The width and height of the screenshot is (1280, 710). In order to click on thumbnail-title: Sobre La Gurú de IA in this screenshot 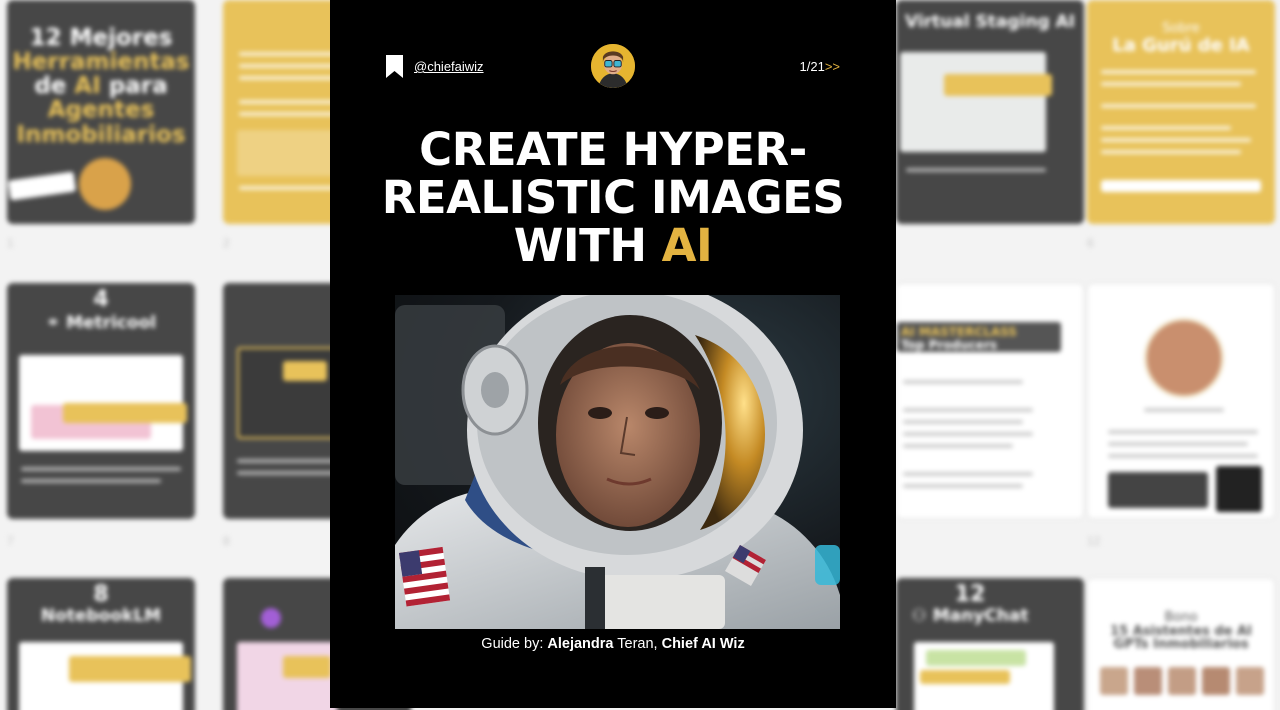, I will do `click(1181, 38)`.